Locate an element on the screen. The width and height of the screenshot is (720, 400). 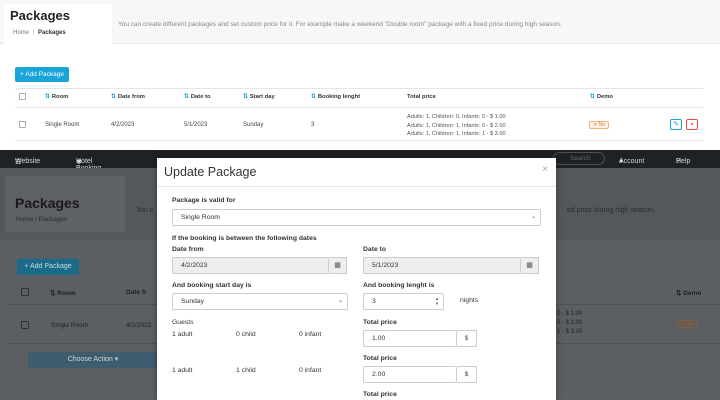
start-day-label: And booking start day is is located at coordinates (212, 285).